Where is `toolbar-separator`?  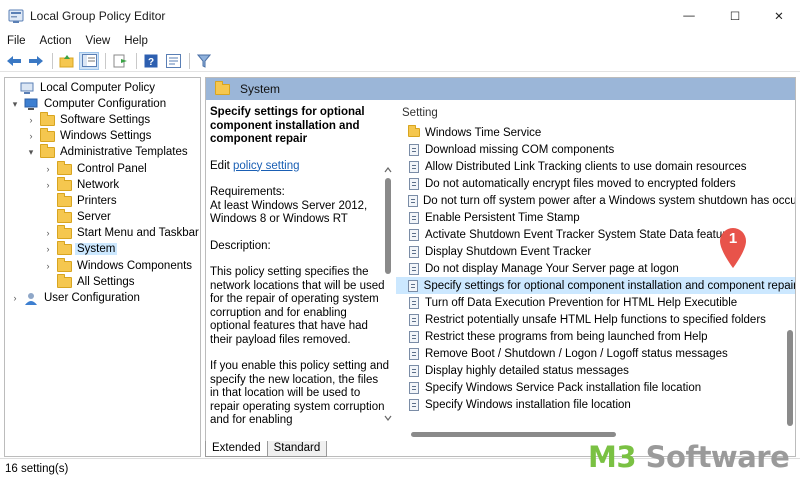 toolbar-separator is located at coordinates (189, 60).